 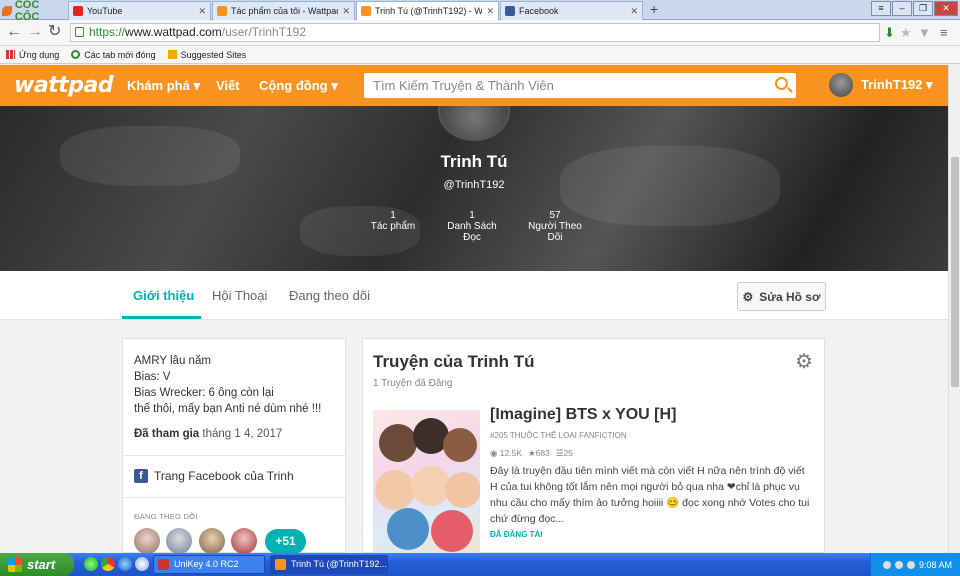 What do you see at coordinates (475, 32) in the screenshot?
I see `url-field: https://www.wattpad.com/user/TrinhT192` at bounding box center [475, 32].